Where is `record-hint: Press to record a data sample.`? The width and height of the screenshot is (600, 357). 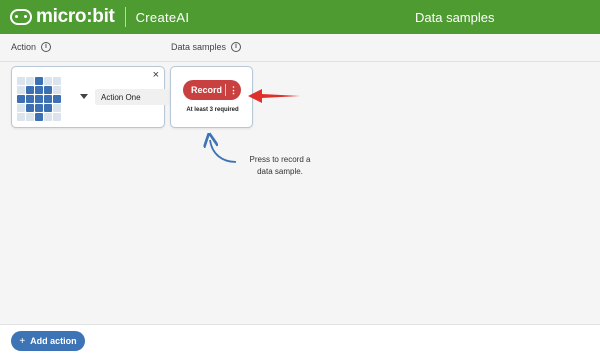
record-hint: Press to record a data sample. is located at coordinates (280, 166).